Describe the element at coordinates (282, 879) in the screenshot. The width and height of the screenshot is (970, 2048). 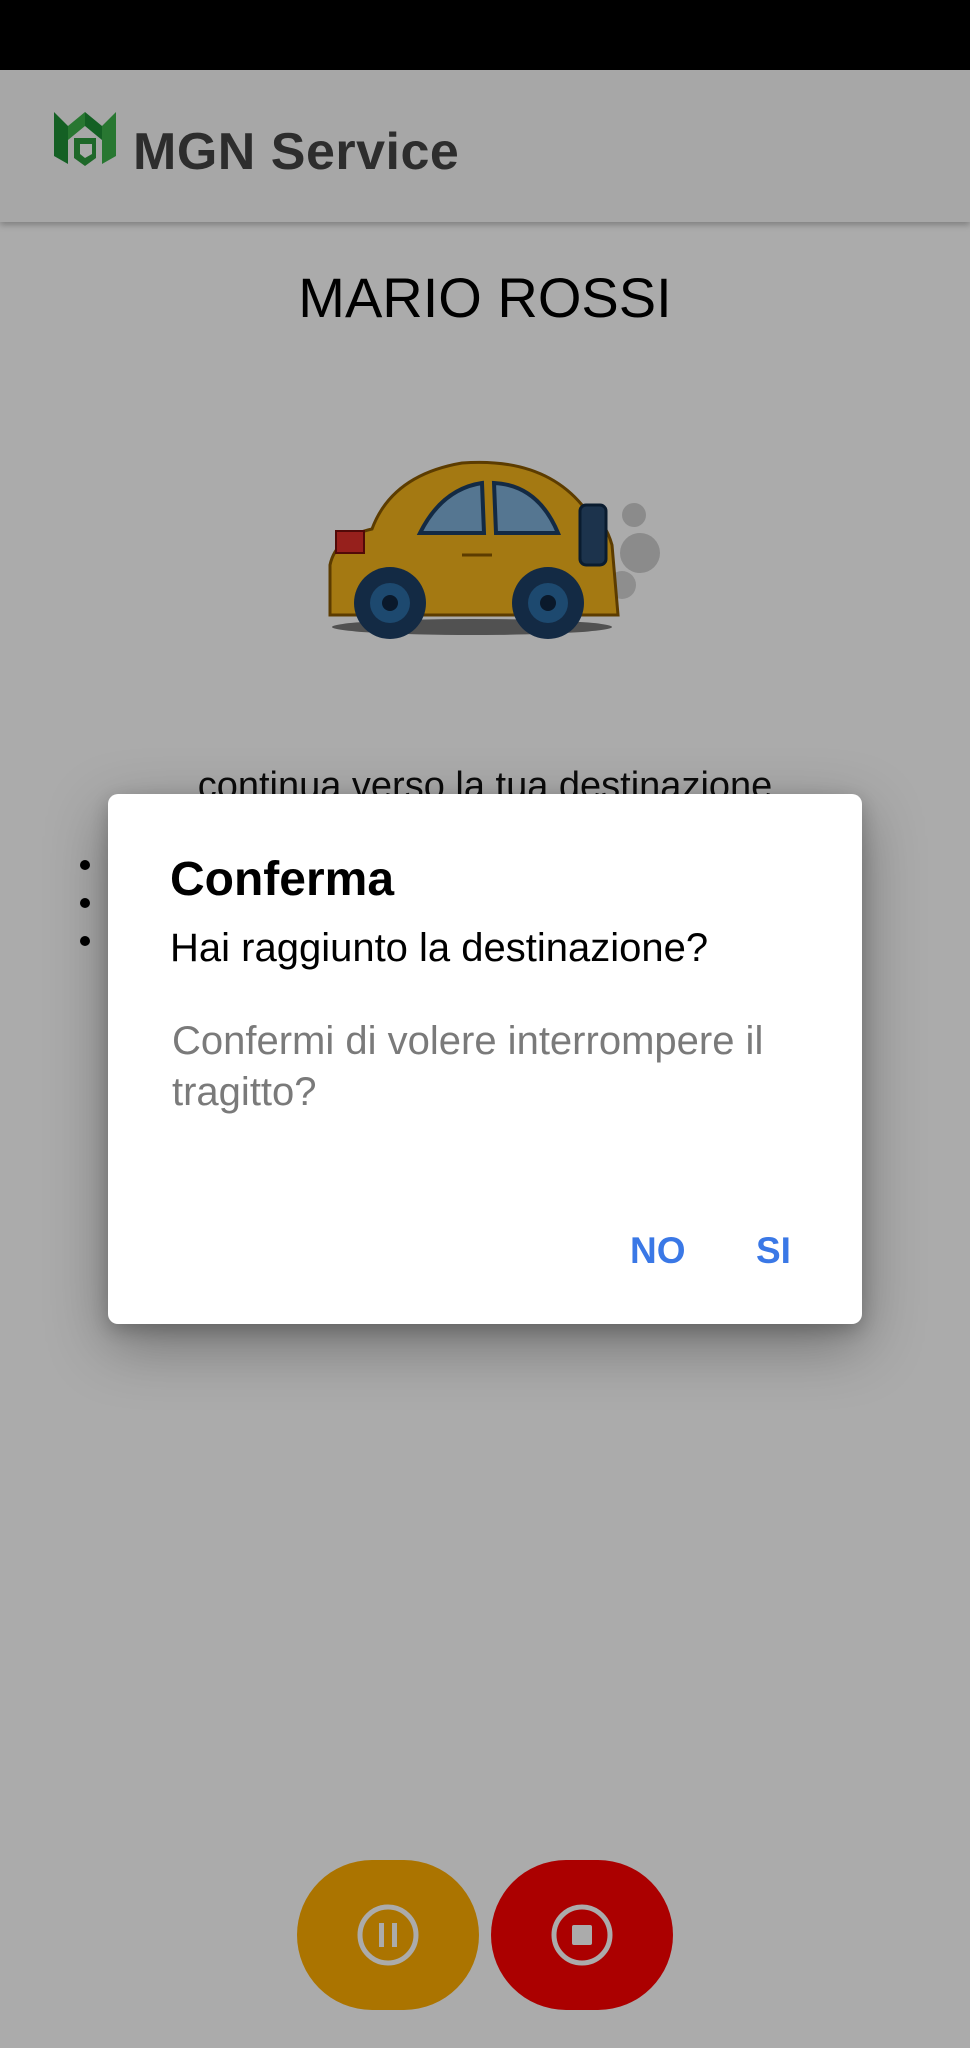
I see `dialog-title: Conferma` at that location.